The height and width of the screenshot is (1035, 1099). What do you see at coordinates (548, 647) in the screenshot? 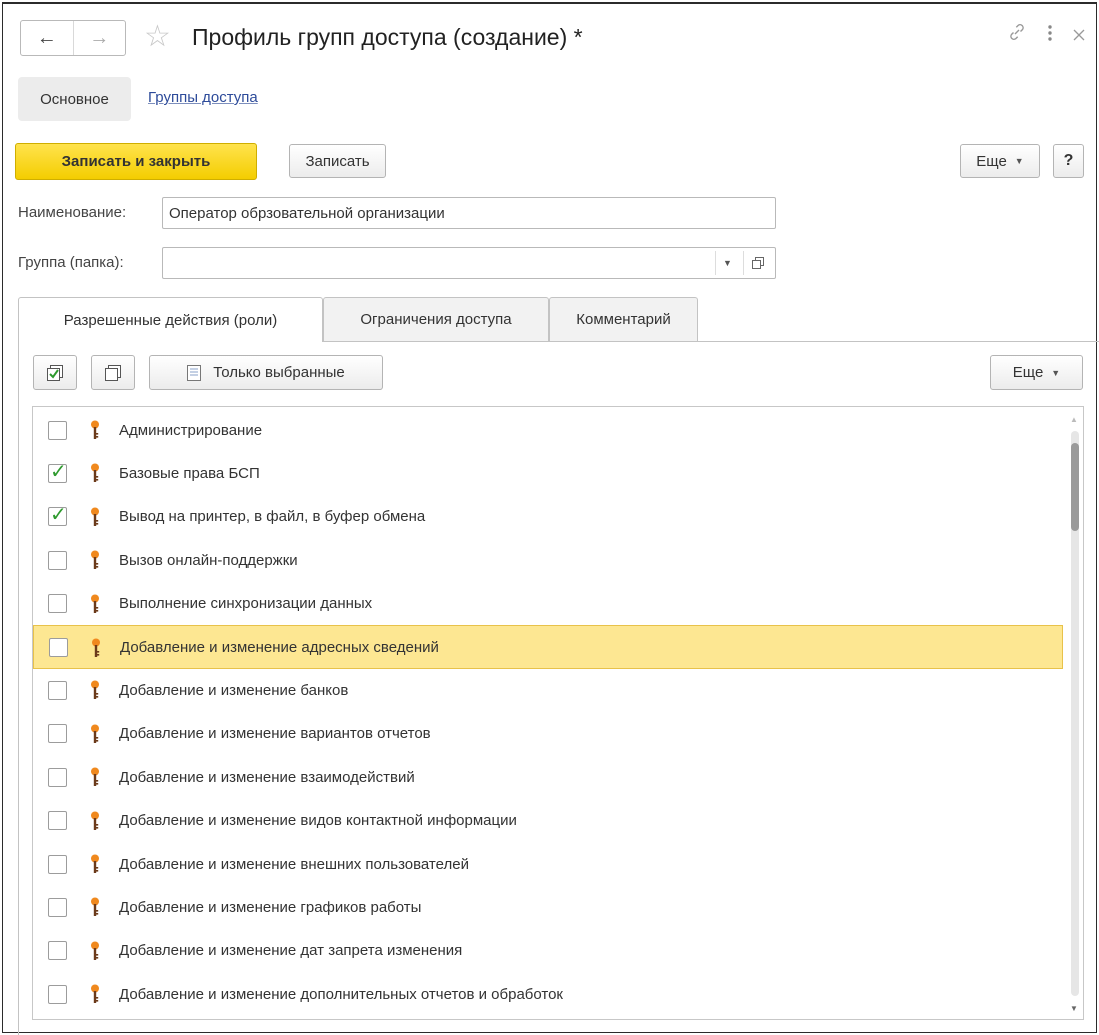
I see `role-row: Добавление и изменение адресных сведений` at bounding box center [548, 647].